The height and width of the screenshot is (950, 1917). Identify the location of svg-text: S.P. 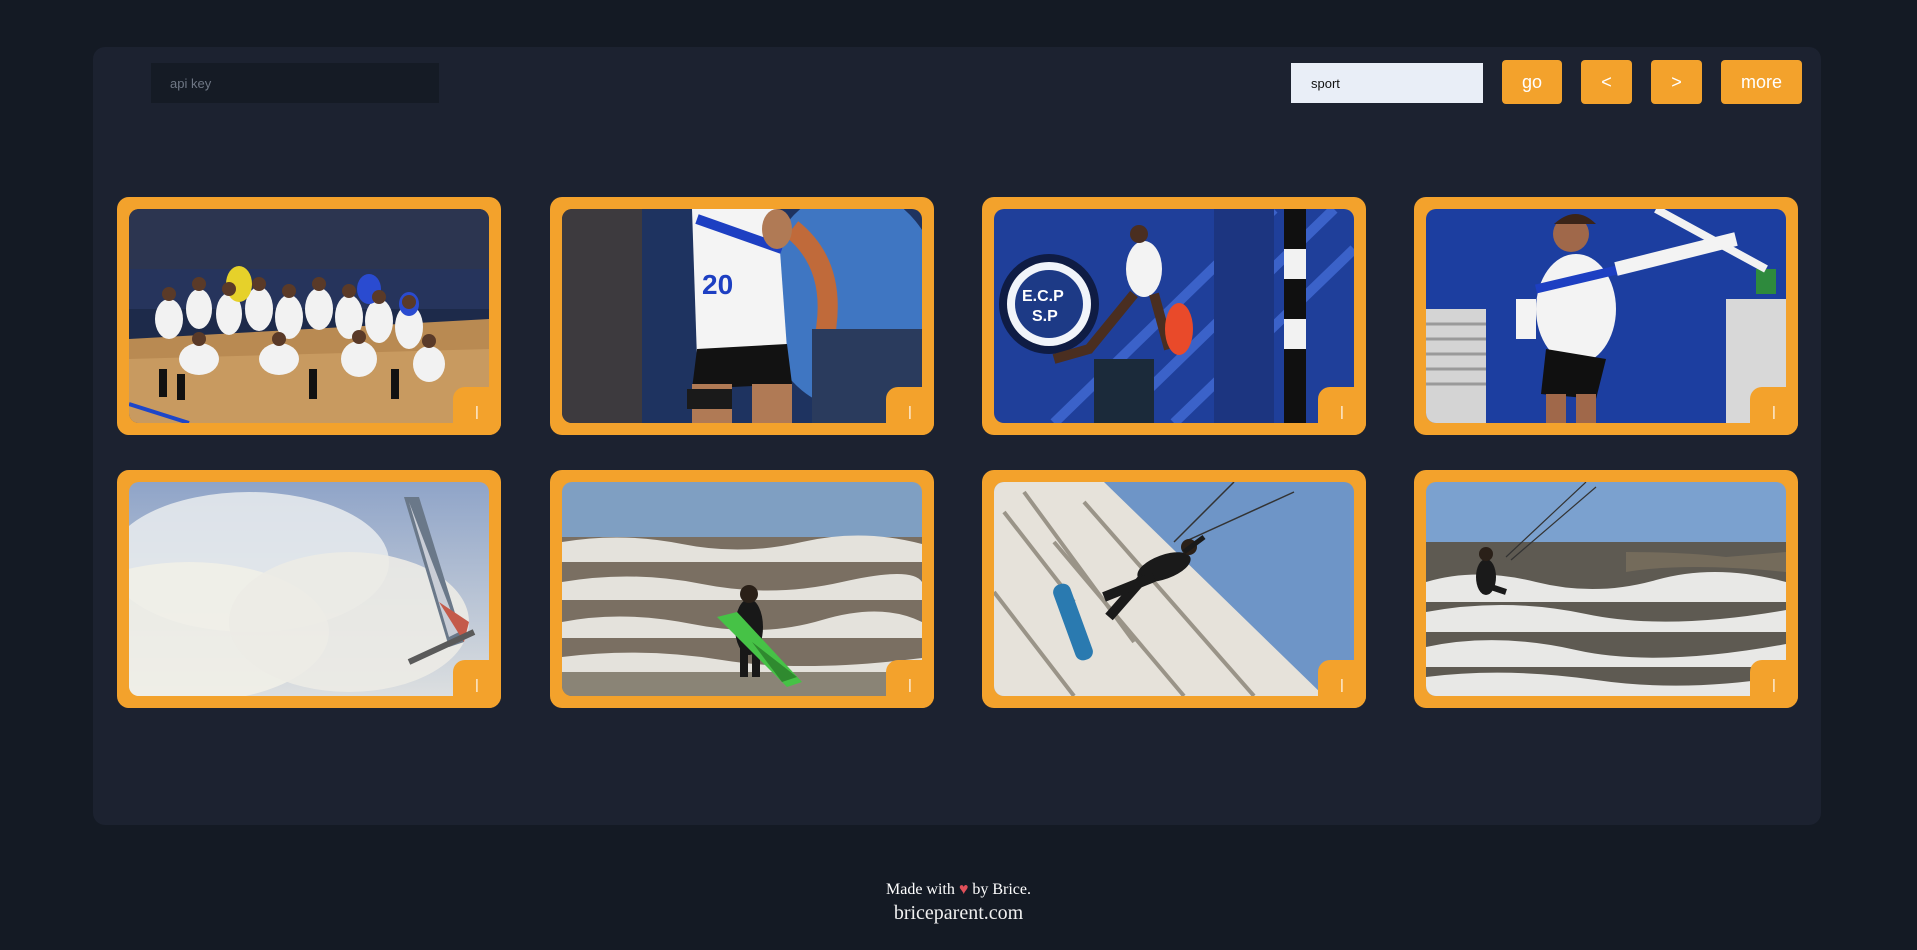
(1045, 316).